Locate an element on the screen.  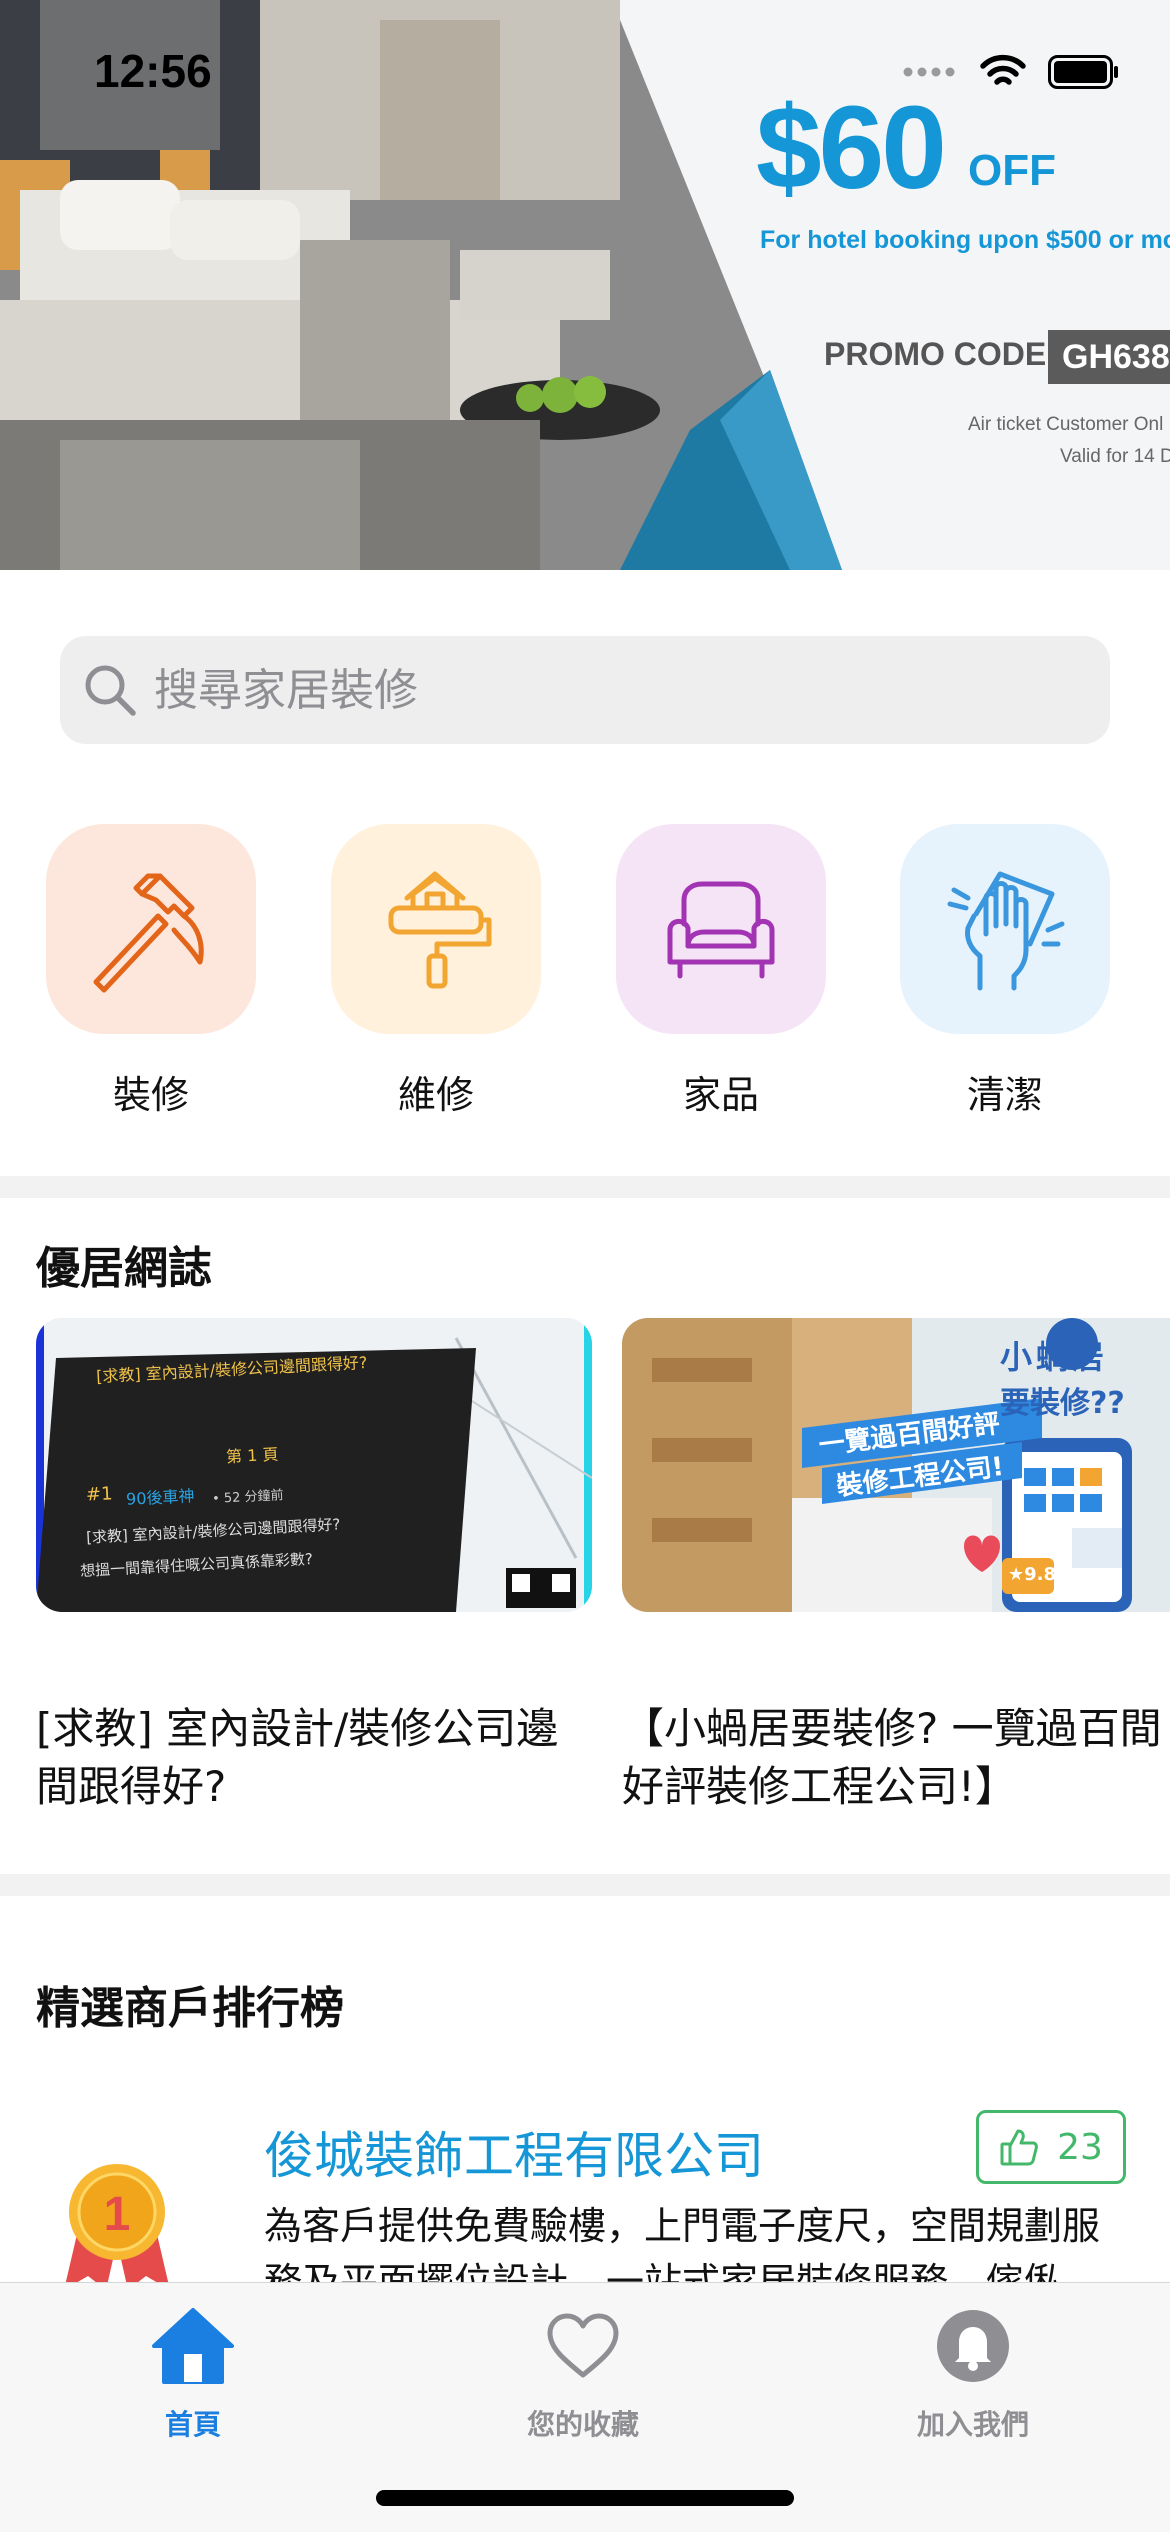
article-image-brand-top: 小蝸居 is located at coordinates (1054, 1357).